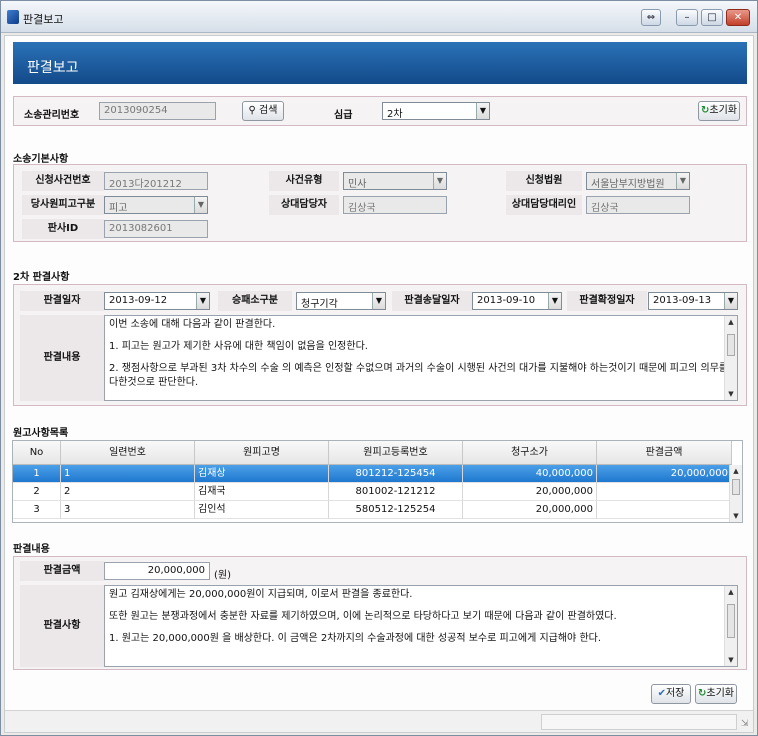 This screenshot has height=736, width=758. I want to click on cell-no: 2, so click(37, 492).